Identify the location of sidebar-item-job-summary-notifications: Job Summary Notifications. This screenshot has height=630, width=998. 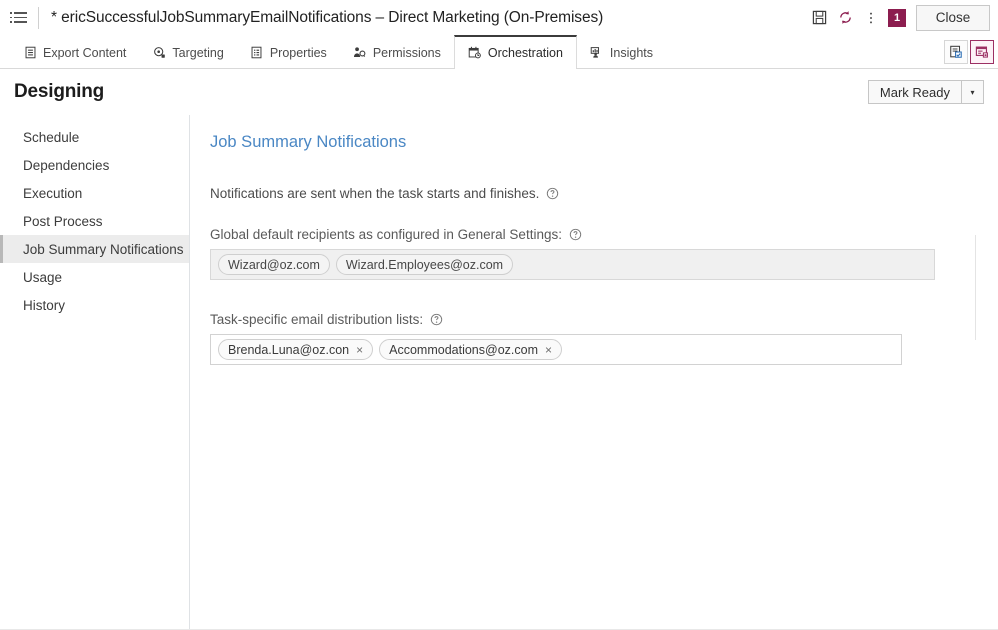
(94, 249).